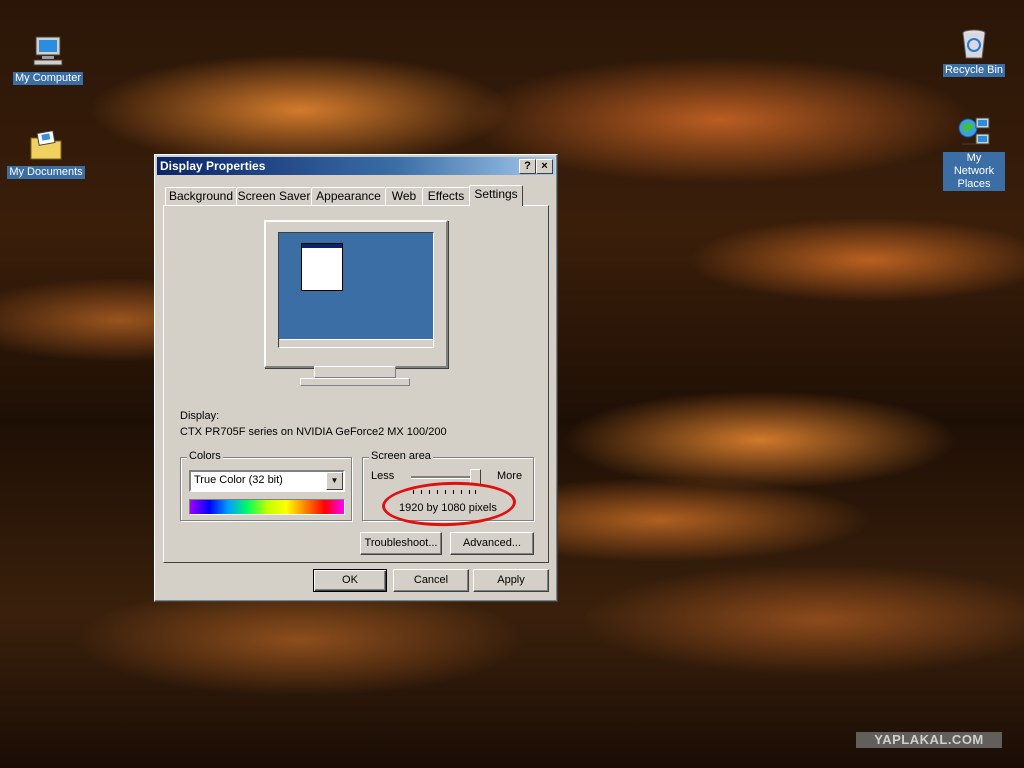 This screenshot has width=1024, height=768. I want to click on more-label: More, so click(510, 476).